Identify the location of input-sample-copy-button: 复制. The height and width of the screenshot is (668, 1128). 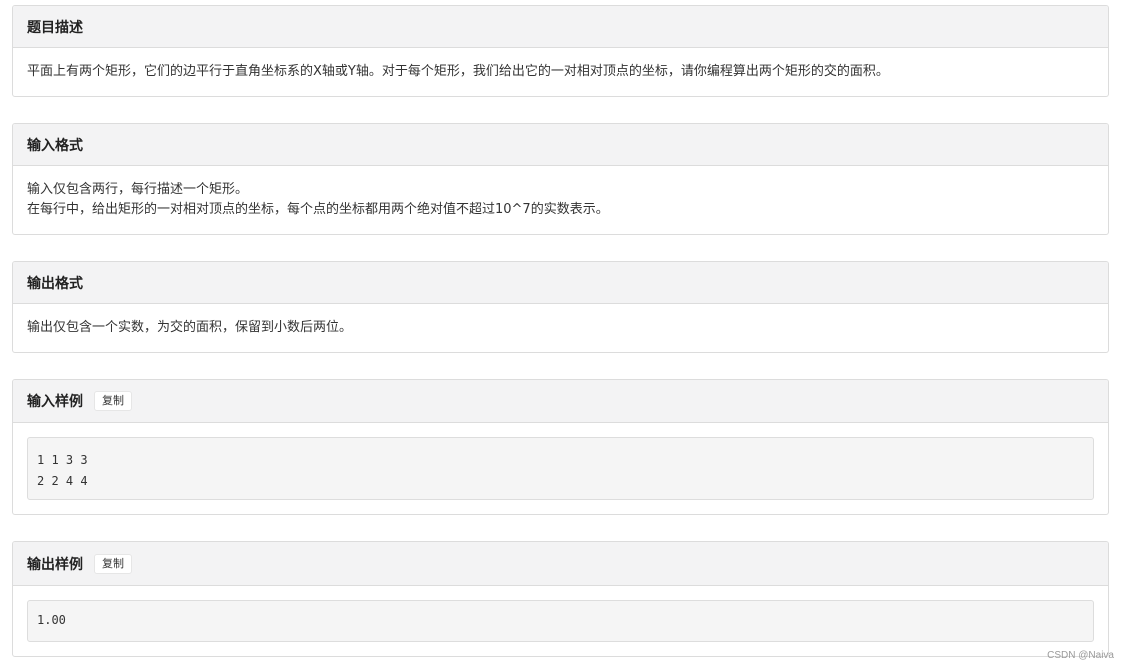
(113, 401).